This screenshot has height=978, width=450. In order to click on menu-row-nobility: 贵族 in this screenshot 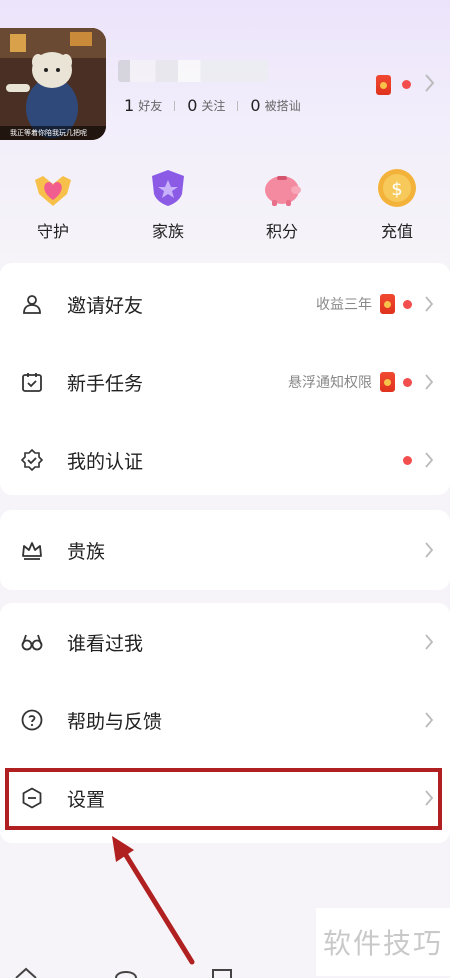, I will do `click(225, 550)`.